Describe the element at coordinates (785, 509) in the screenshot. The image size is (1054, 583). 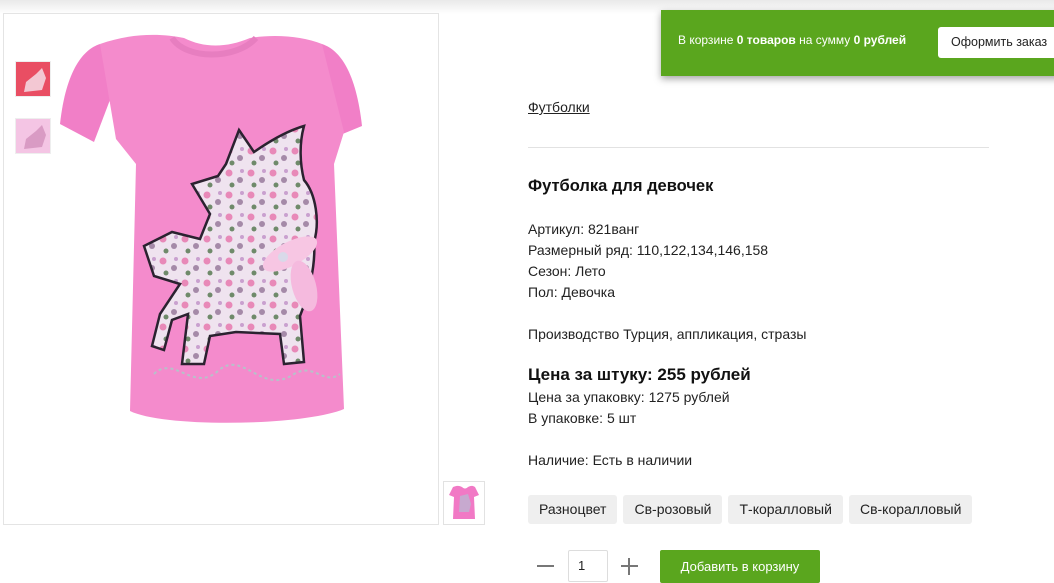
I see `color-option-dark-coral: Т-коралловый` at that location.